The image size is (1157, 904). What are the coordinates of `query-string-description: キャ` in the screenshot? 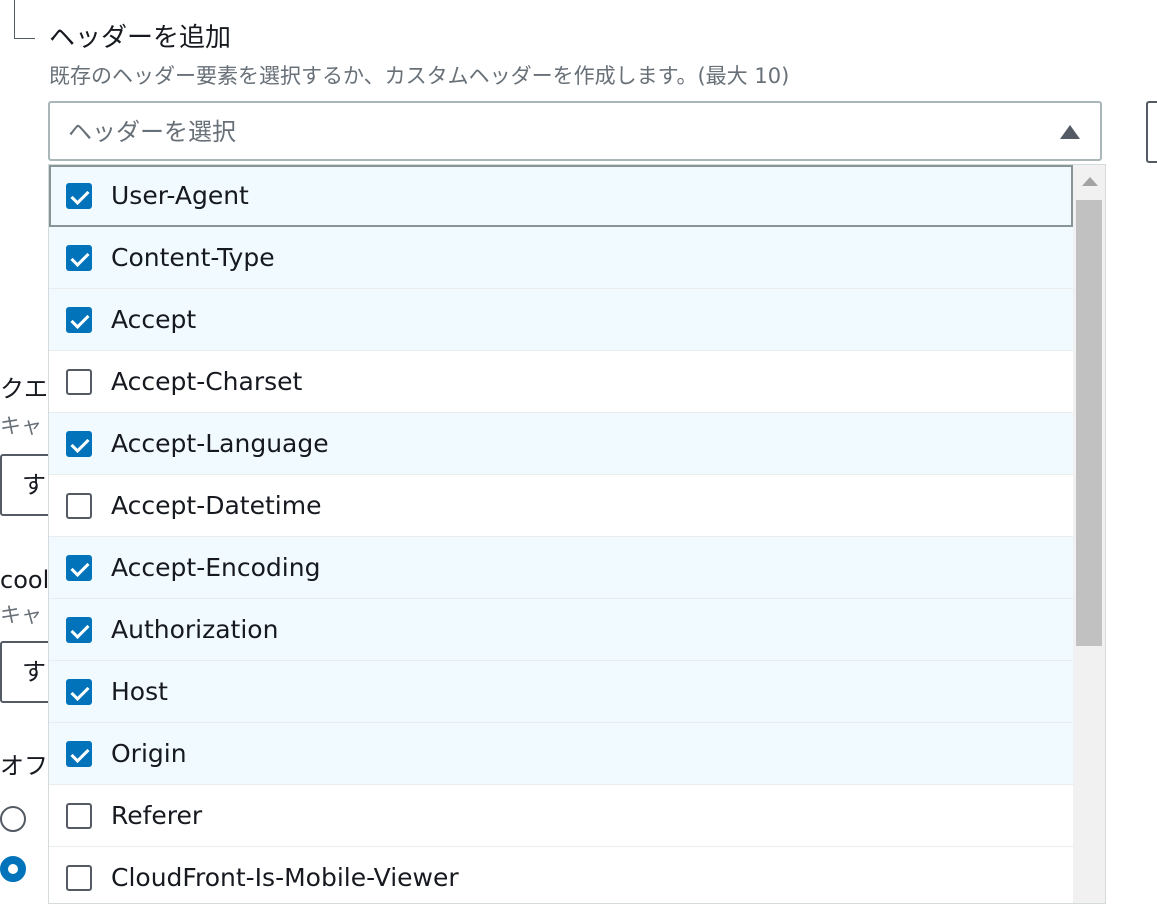 It's located at (21, 426).